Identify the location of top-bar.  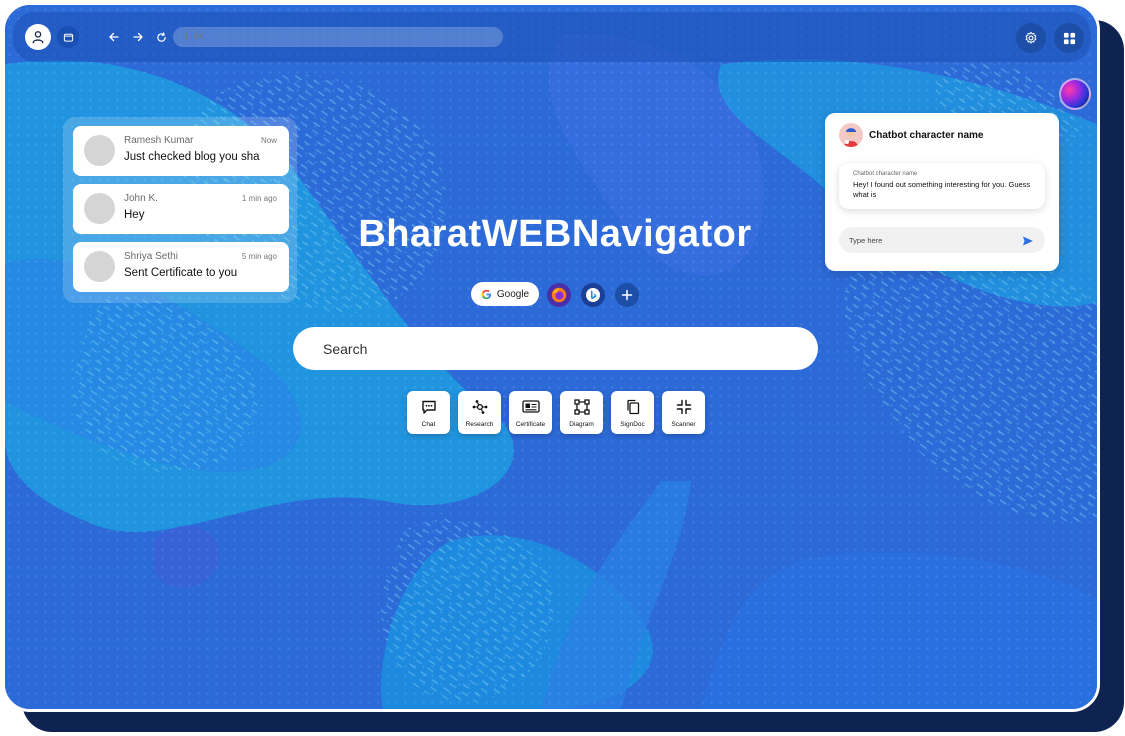
(552, 37).